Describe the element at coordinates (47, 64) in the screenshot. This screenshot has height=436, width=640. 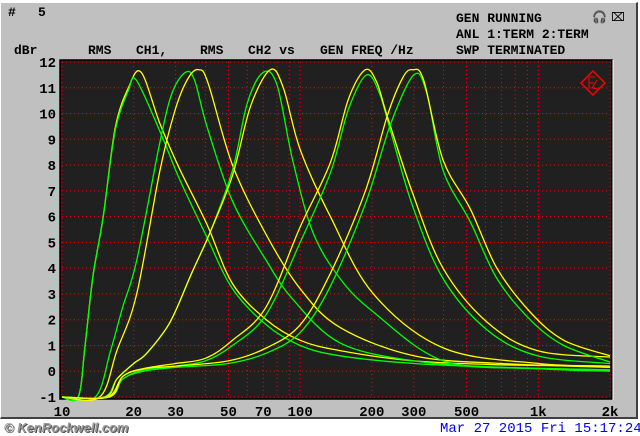
I see `y-tick-label: 12` at that location.